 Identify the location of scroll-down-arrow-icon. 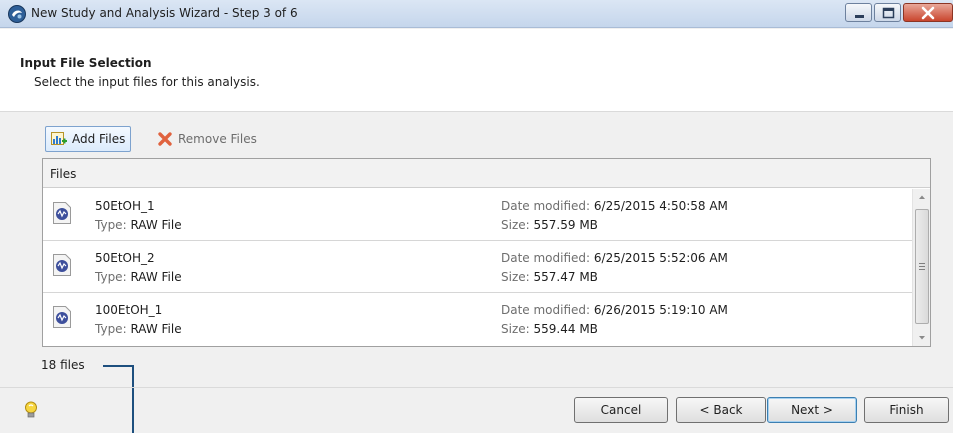
(922, 337).